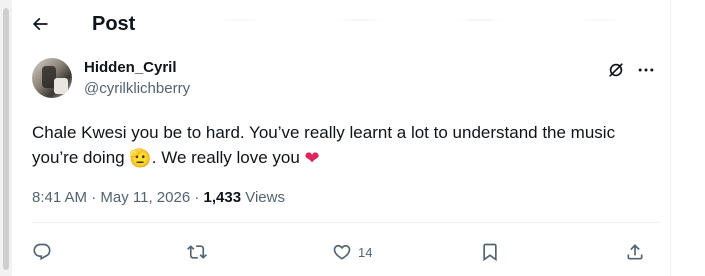  I want to click on more-button, so click(646, 70).